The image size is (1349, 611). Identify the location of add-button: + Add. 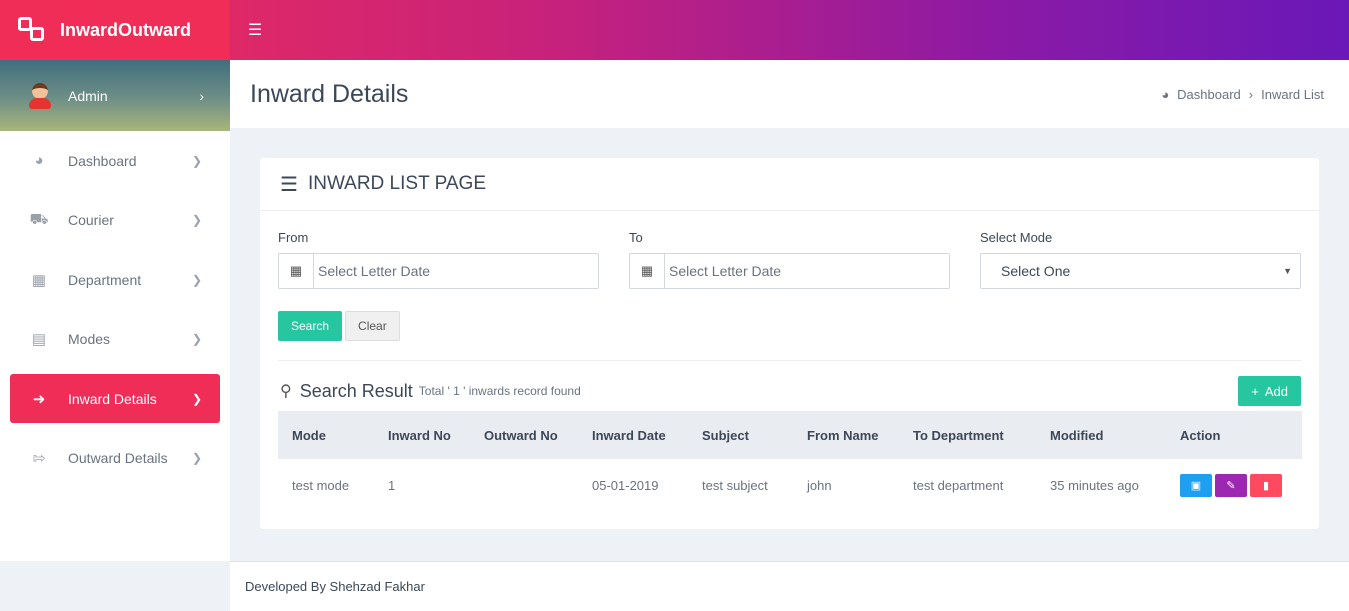
(1269, 391).